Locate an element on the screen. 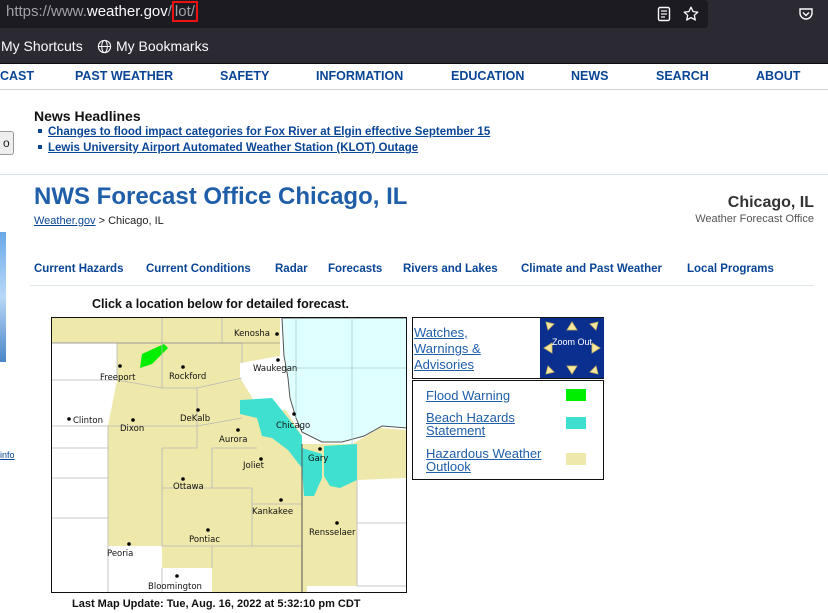 This screenshot has height=613, width=828. breadcrumb-home-link: Weather.gov is located at coordinates (65, 221).